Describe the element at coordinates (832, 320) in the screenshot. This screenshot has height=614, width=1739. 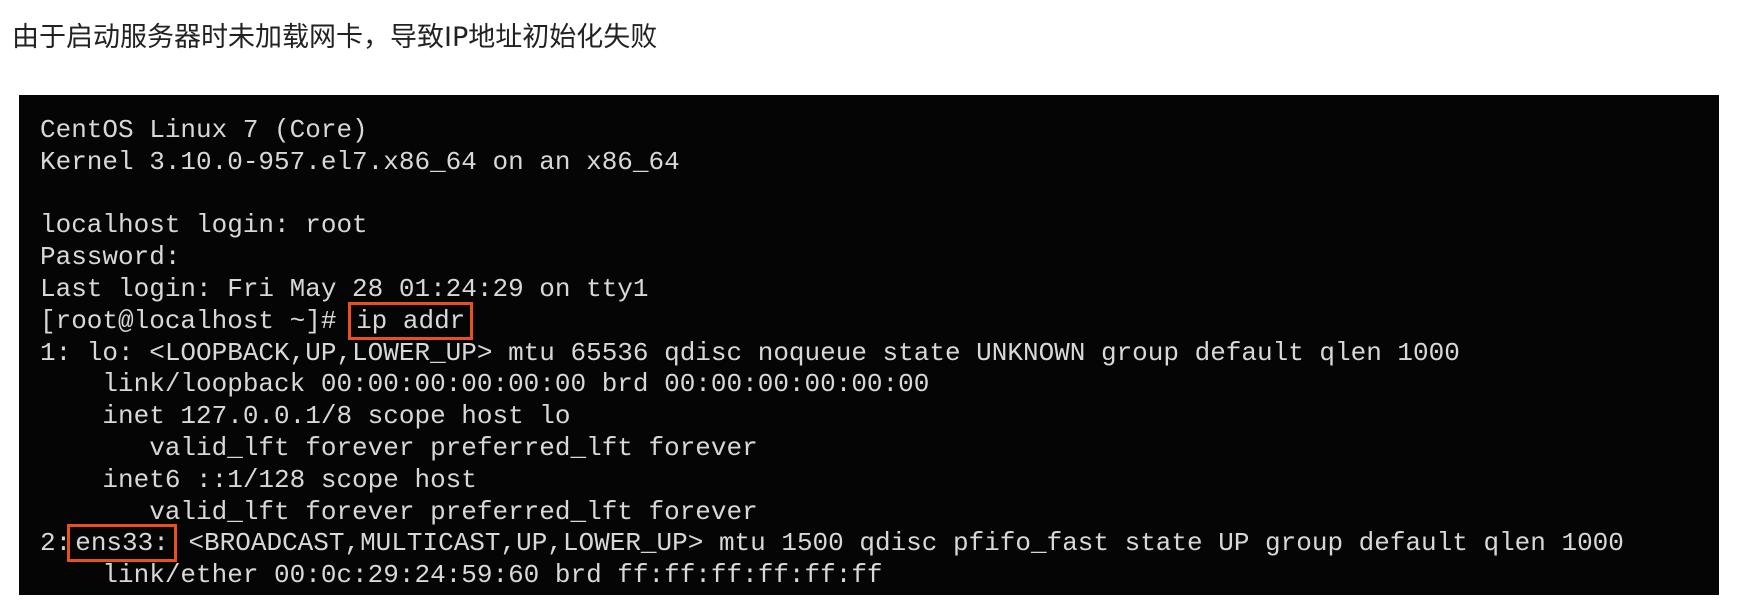
I see `terminal-line-prompt: [root@localhost ~]# ip addr` at that location.